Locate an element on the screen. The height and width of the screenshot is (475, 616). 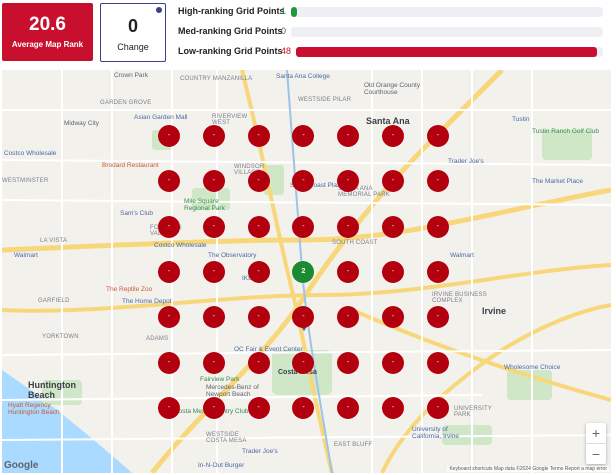
zoom-in-button: + is located at coordinates (596, 433).